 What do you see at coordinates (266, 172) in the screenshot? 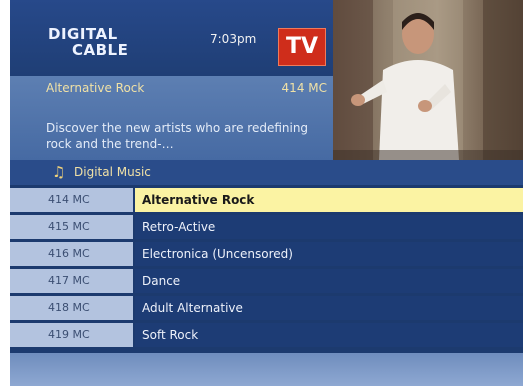
I see `section-bar: ♫ Digital Music` at bounding box center [266, 172].